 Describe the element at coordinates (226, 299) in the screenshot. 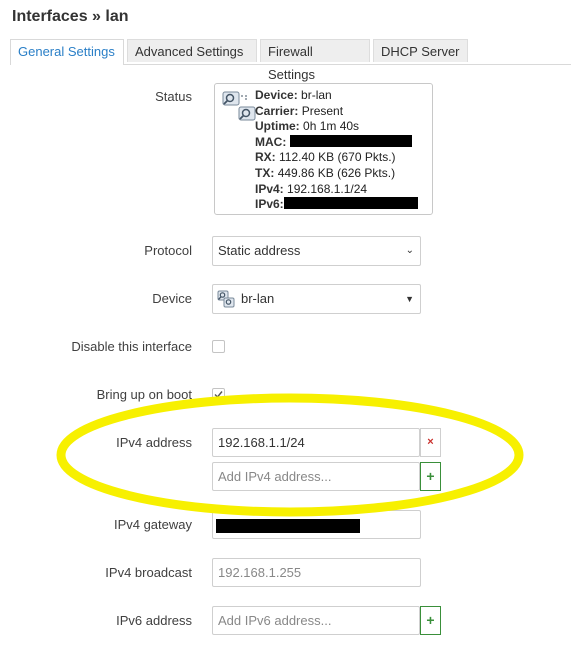

I see `bridge-icon` at that location.